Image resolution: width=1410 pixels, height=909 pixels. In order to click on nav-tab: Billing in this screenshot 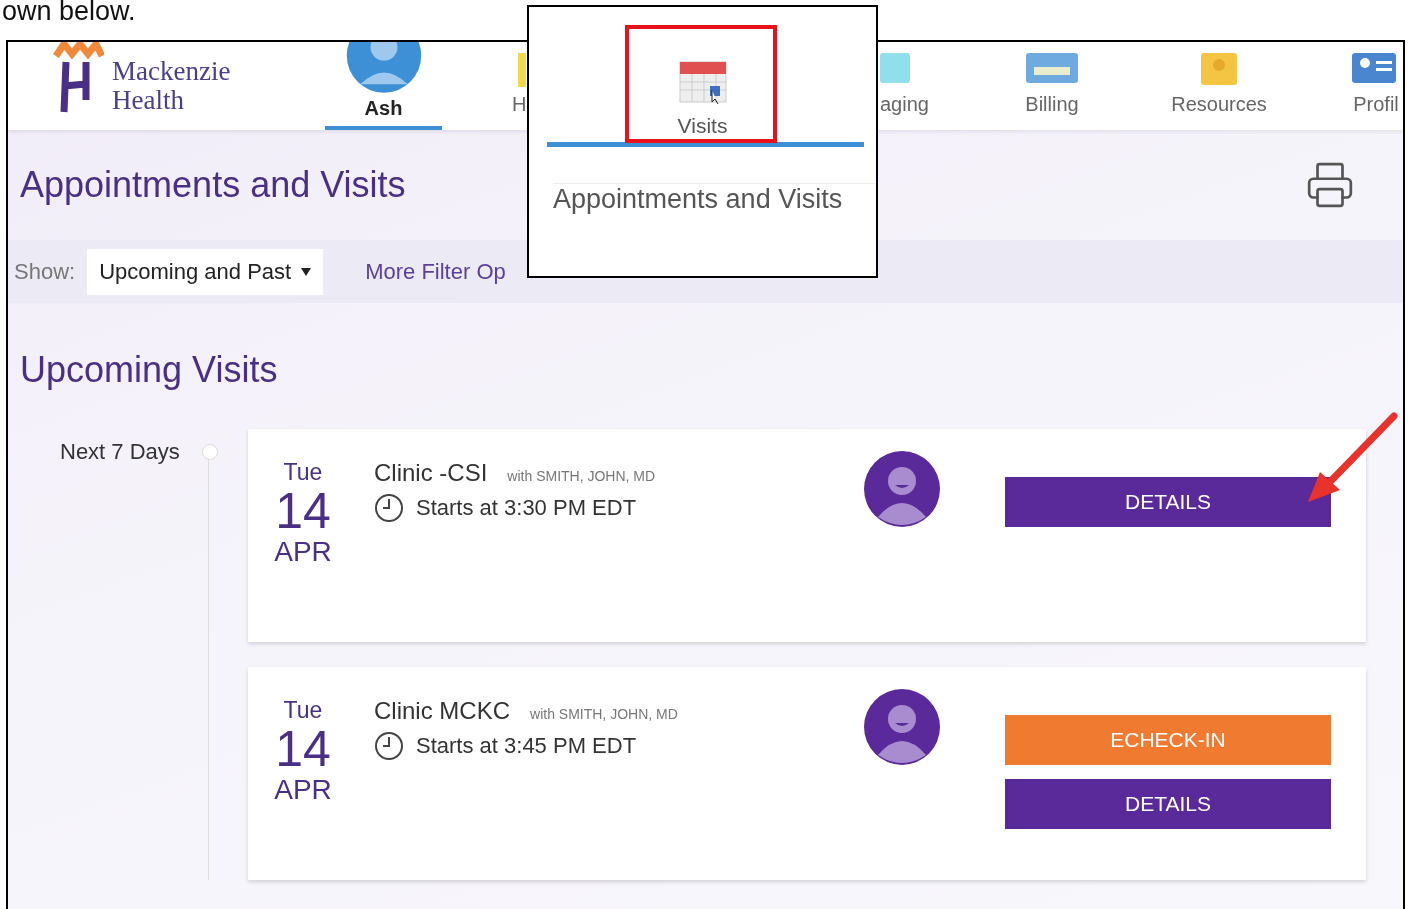, I will do `click(1052, 86)`.